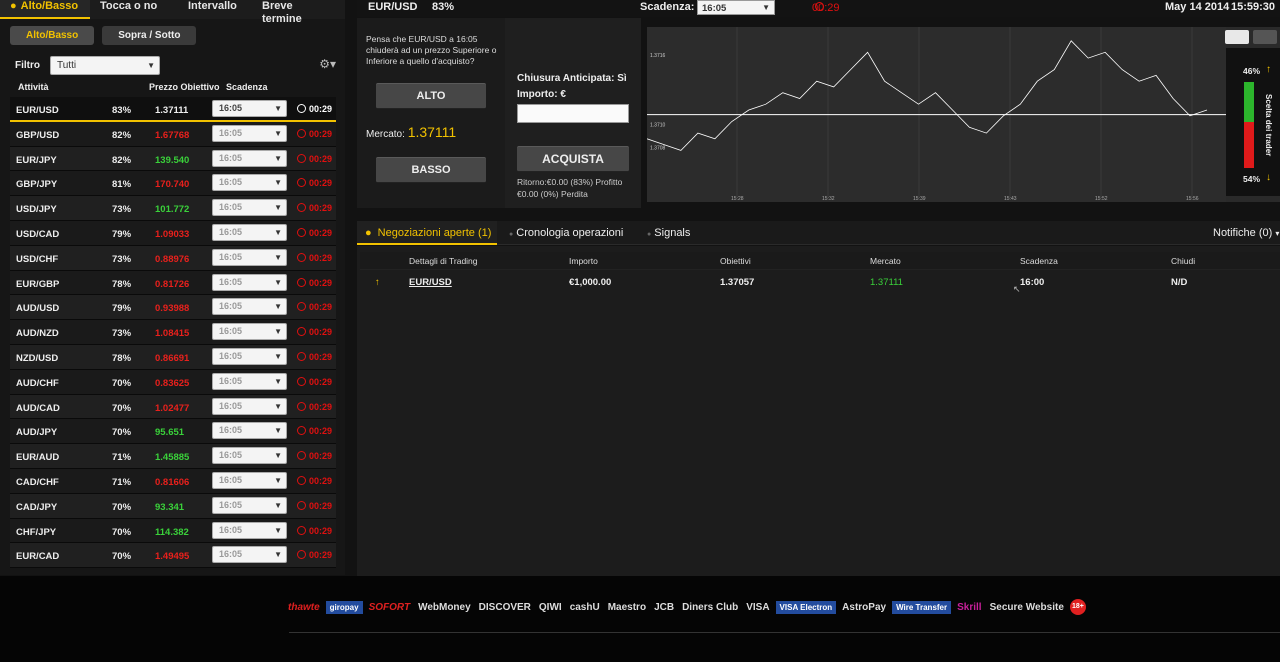 This screenshot has width=1280, height=662. I want to click on asset-price: 0.83625, so click(172, 383).